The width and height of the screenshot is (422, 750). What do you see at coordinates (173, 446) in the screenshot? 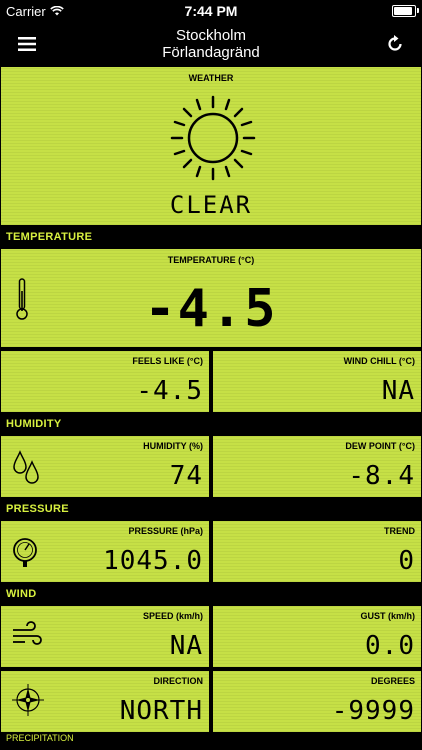
I see `humidity-label: HUMIDITY (%)` at bounding box center [173, 446].